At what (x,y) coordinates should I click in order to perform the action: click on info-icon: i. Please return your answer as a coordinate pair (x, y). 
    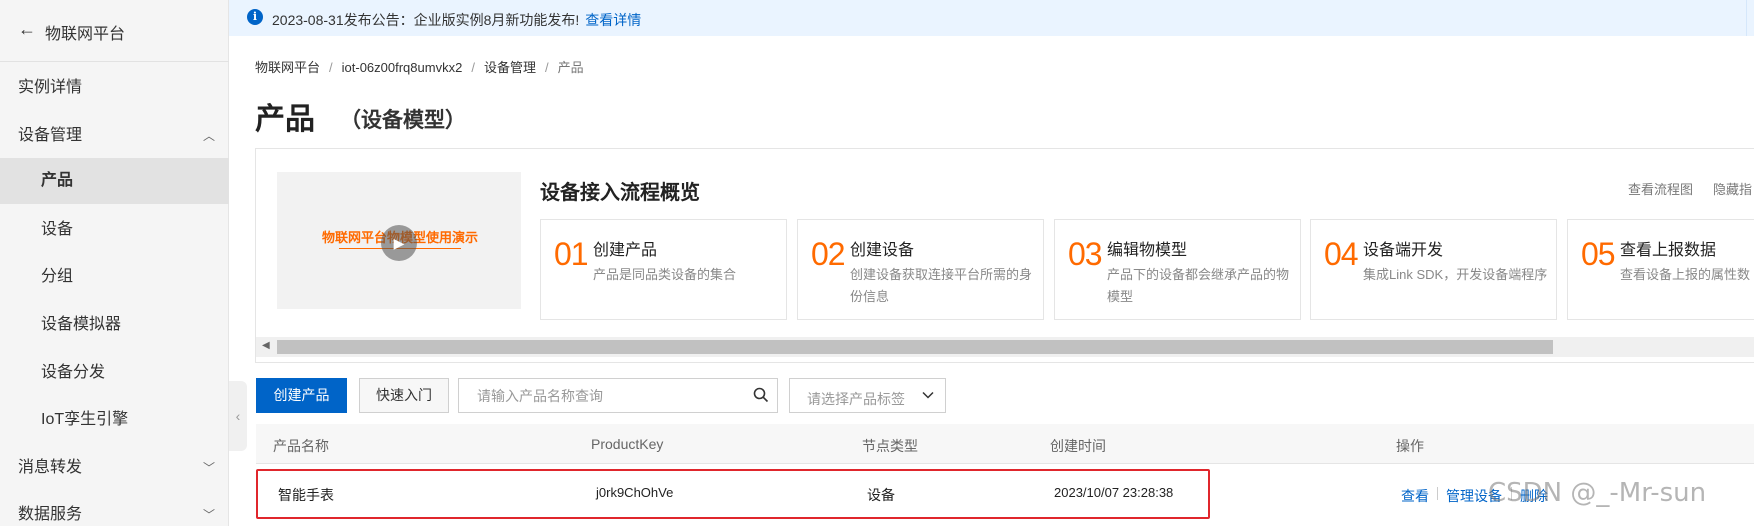
    Looking at the image, I should click on (255, 17).